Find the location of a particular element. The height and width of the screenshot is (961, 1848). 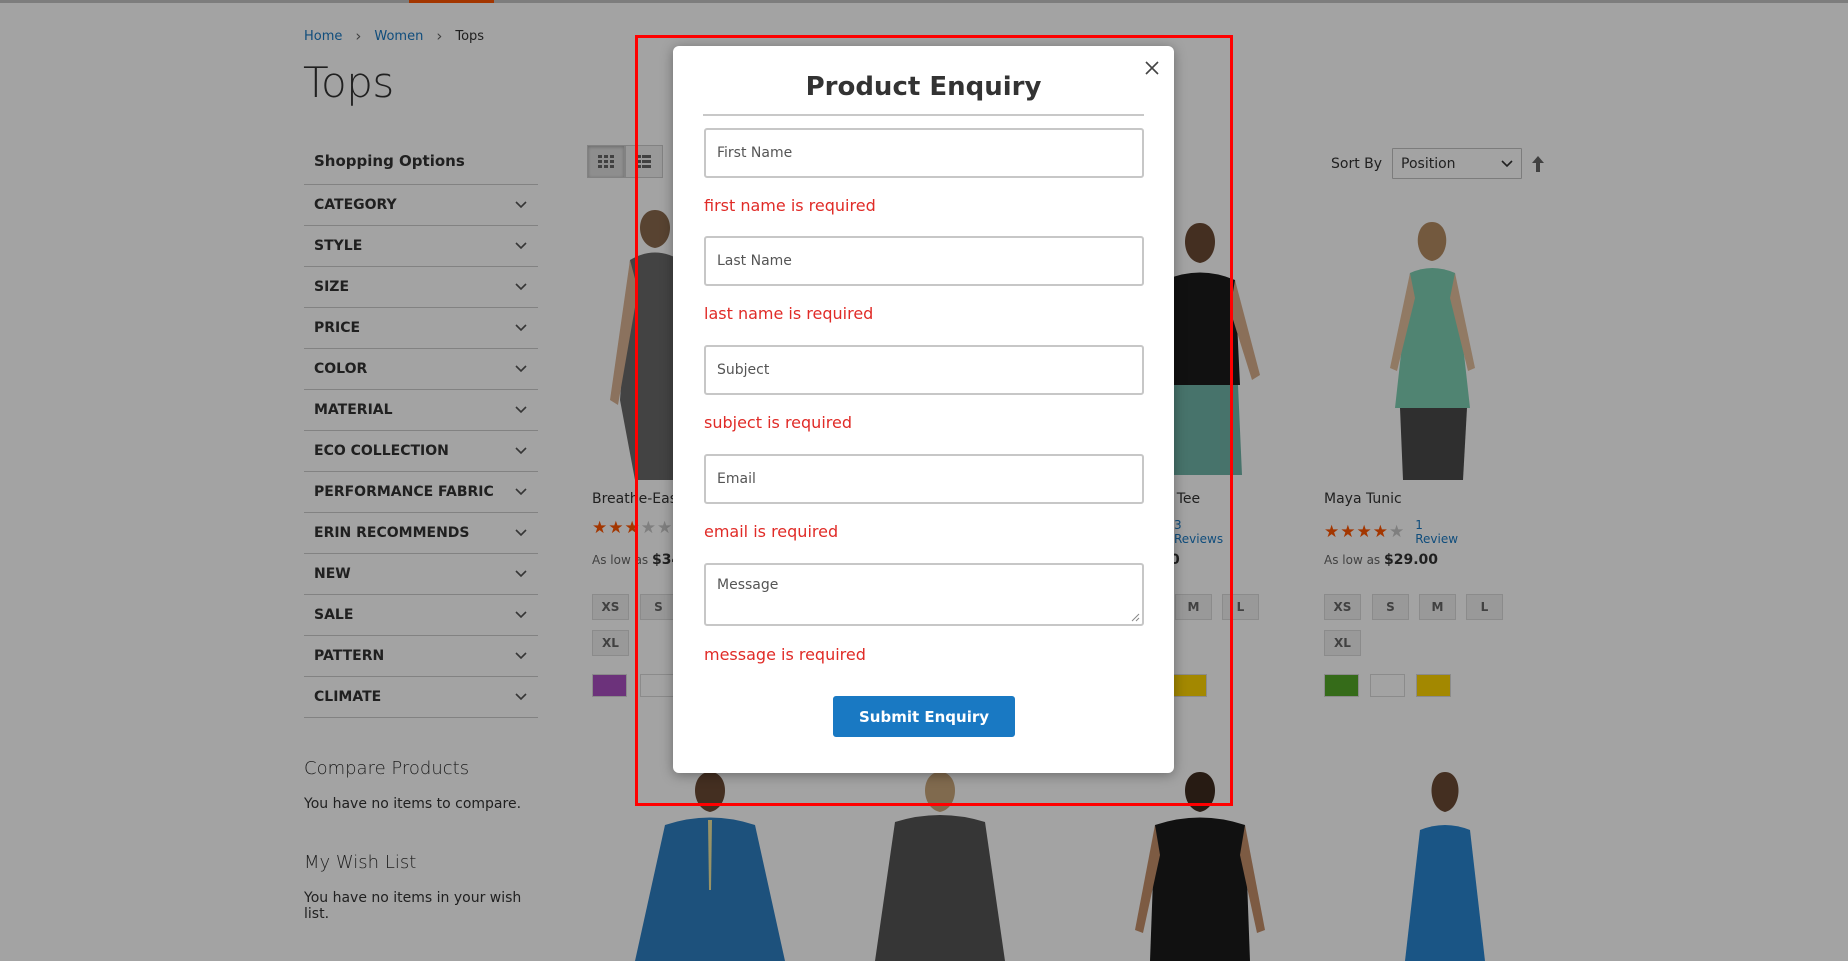

submit-enquiry-button: Submit Enquiry is located at coordinates (924, 716).